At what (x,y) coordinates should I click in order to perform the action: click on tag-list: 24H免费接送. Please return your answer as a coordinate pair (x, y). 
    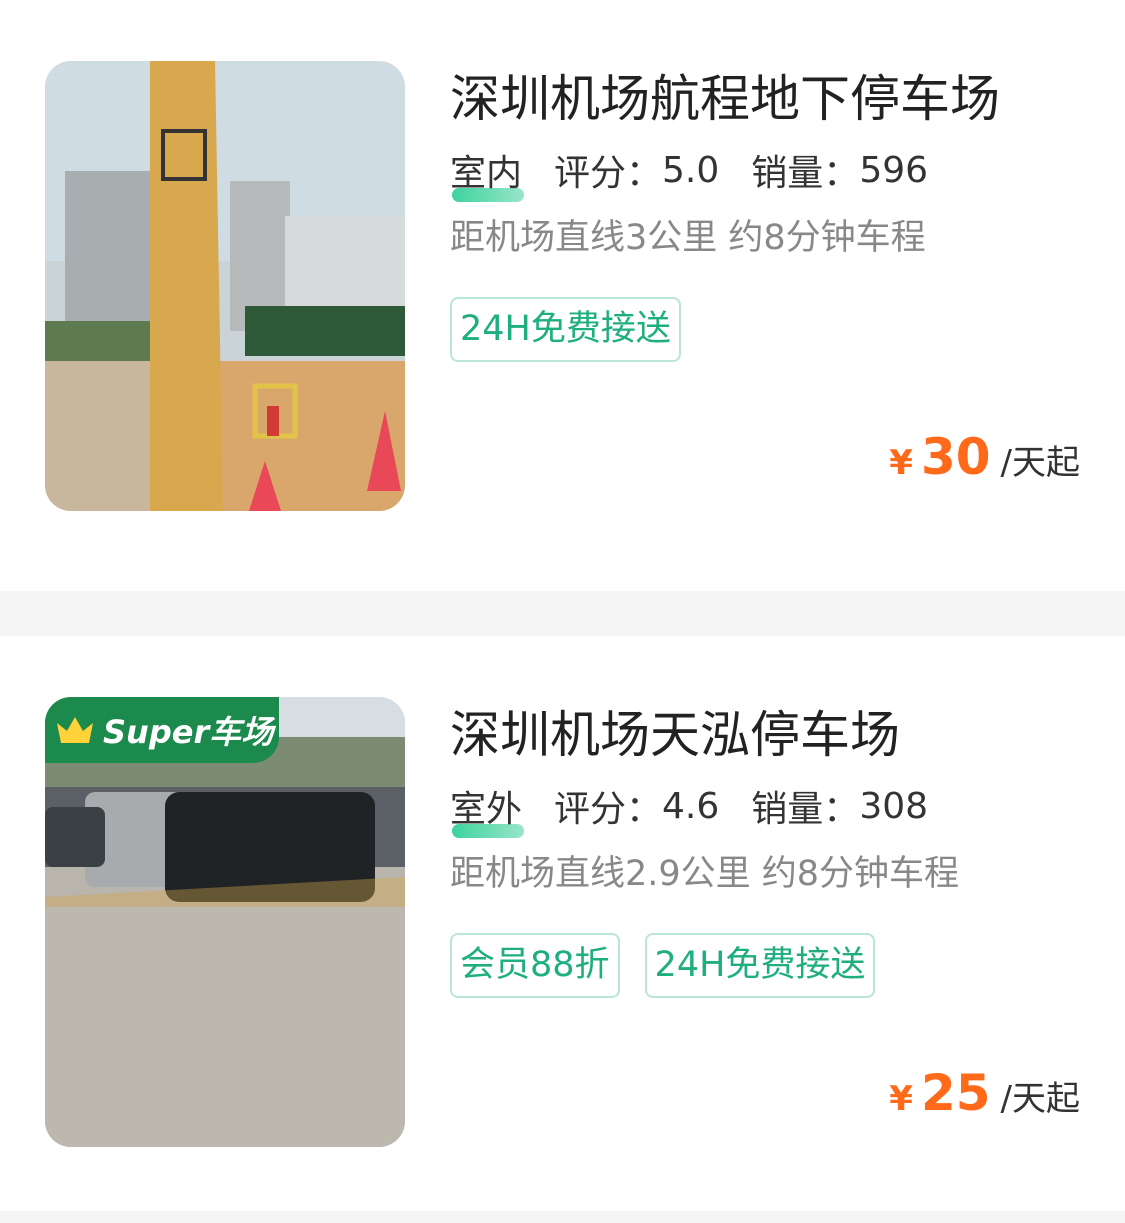
    Looking at the image, I should click on (765, 329).